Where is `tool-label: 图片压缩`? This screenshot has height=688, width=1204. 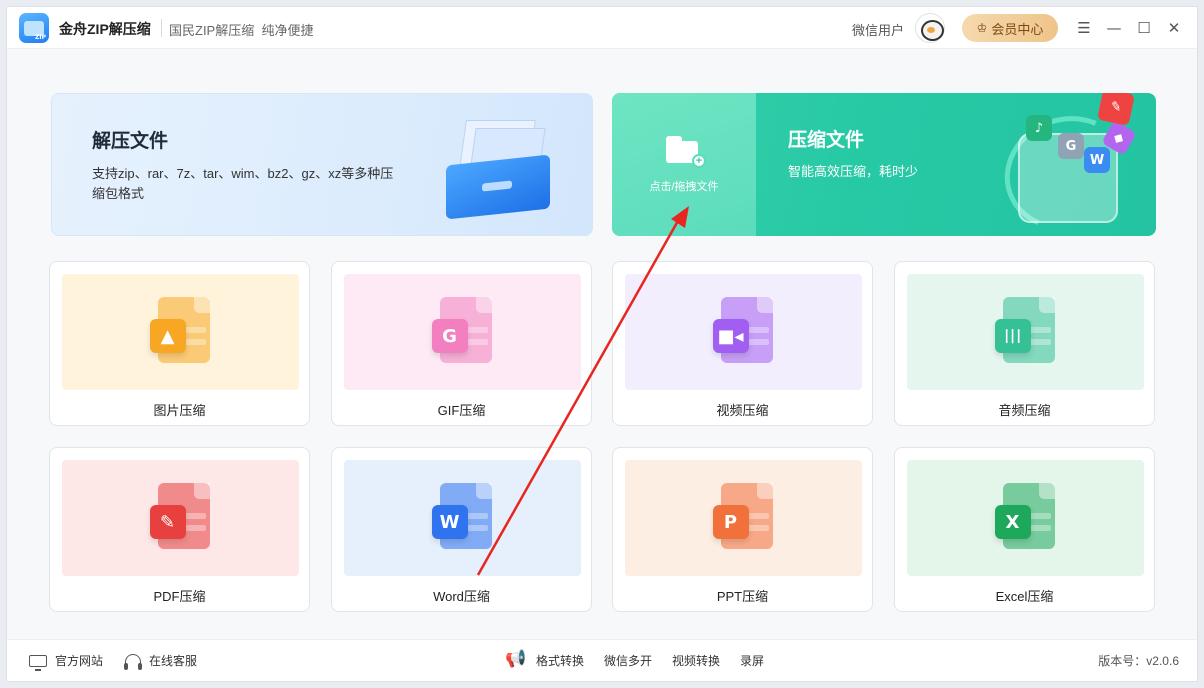
tool-label: 图片压缩 is located at coordinates (179, 410).